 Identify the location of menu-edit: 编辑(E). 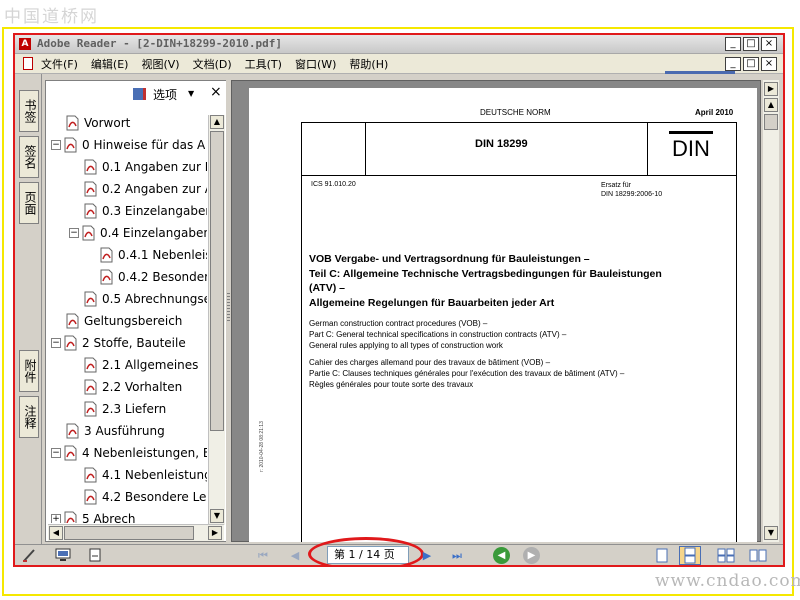
(110, 64).